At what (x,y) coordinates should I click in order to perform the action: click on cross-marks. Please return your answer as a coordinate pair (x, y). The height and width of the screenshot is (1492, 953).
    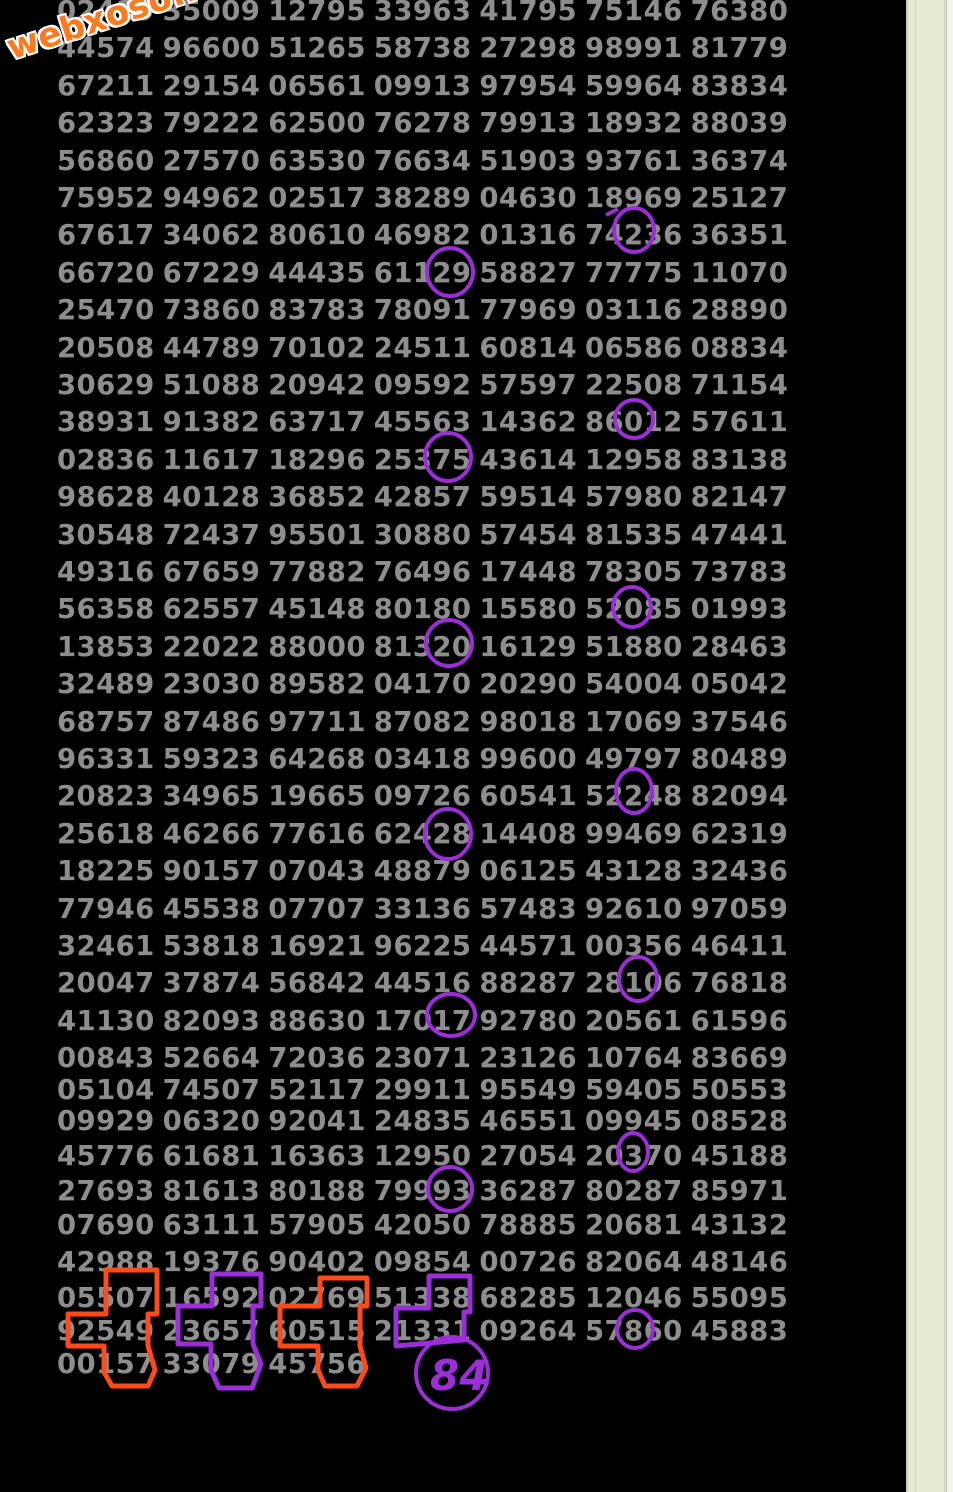
    Looking at the image, I should click on (269, 1329).